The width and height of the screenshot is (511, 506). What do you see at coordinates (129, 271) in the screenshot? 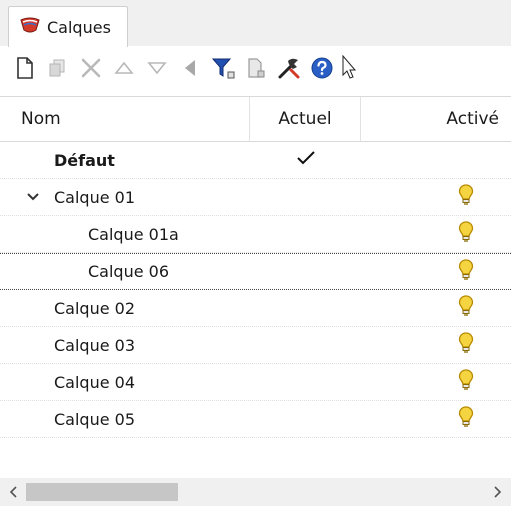
I see `layer-name: Calque 06` at bounding box center [129, 271].